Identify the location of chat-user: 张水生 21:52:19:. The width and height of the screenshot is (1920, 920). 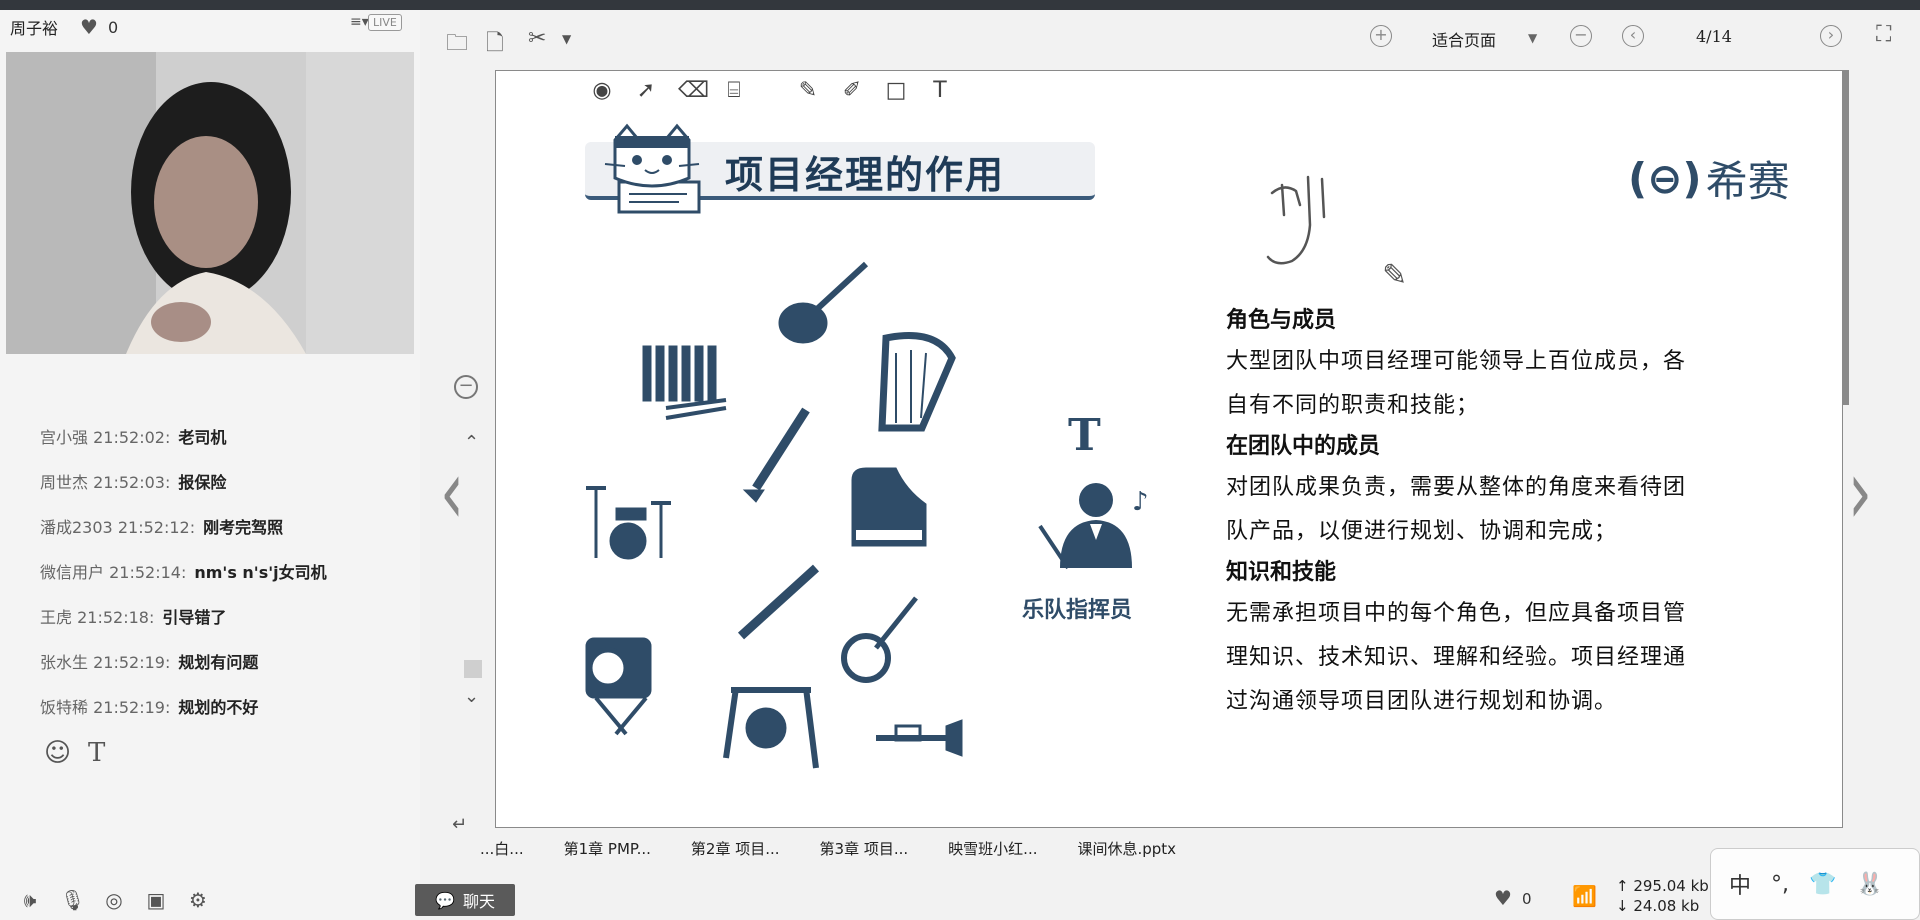
(105, 662).